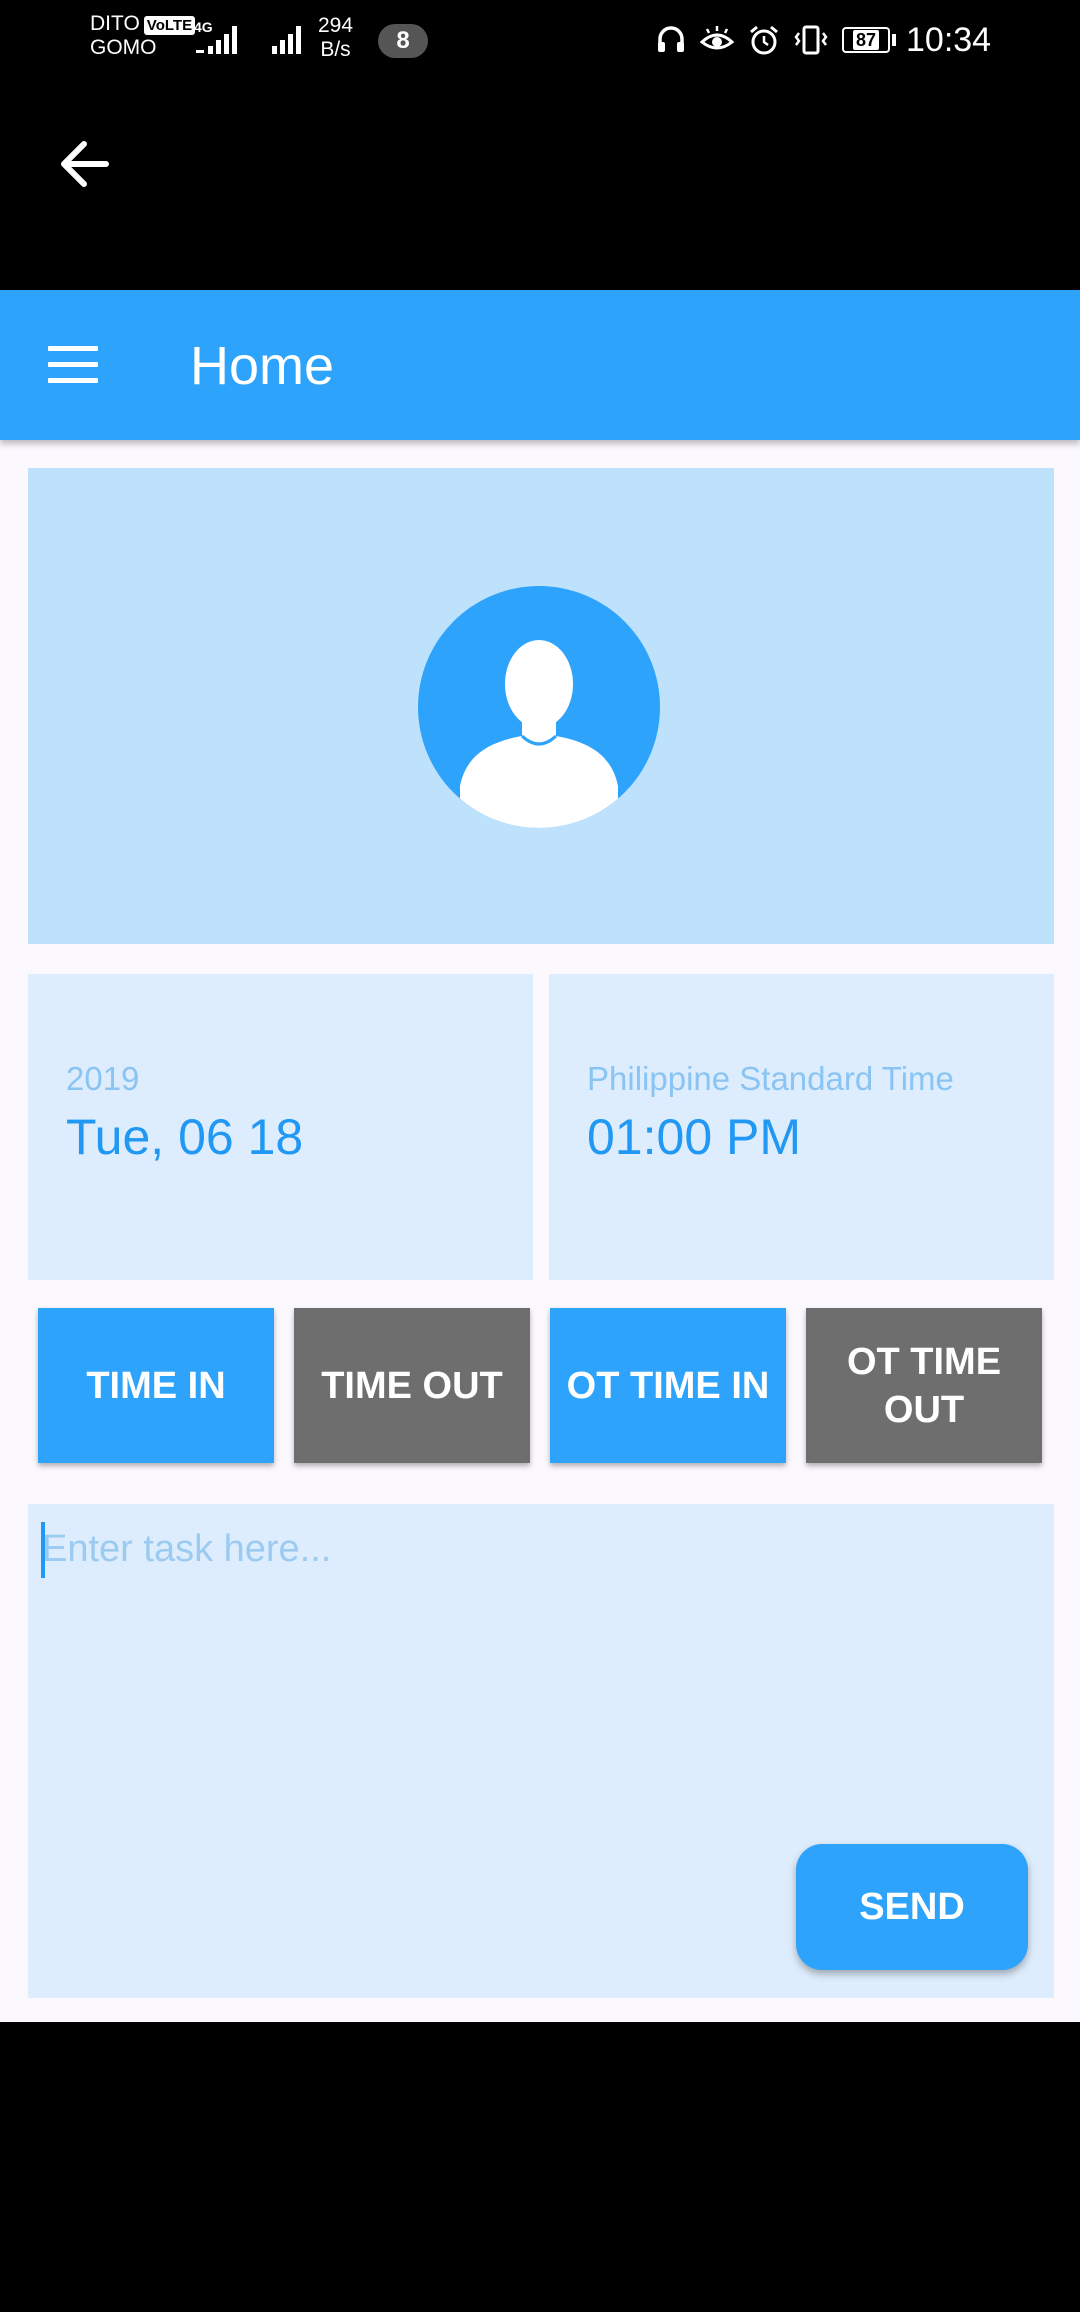 The height and width of the screenshot is (2312, 1080). What do you see at coordinates (262, 366) in the screenshot?
I see `page-title: Home` at bounding box center [262, 366].